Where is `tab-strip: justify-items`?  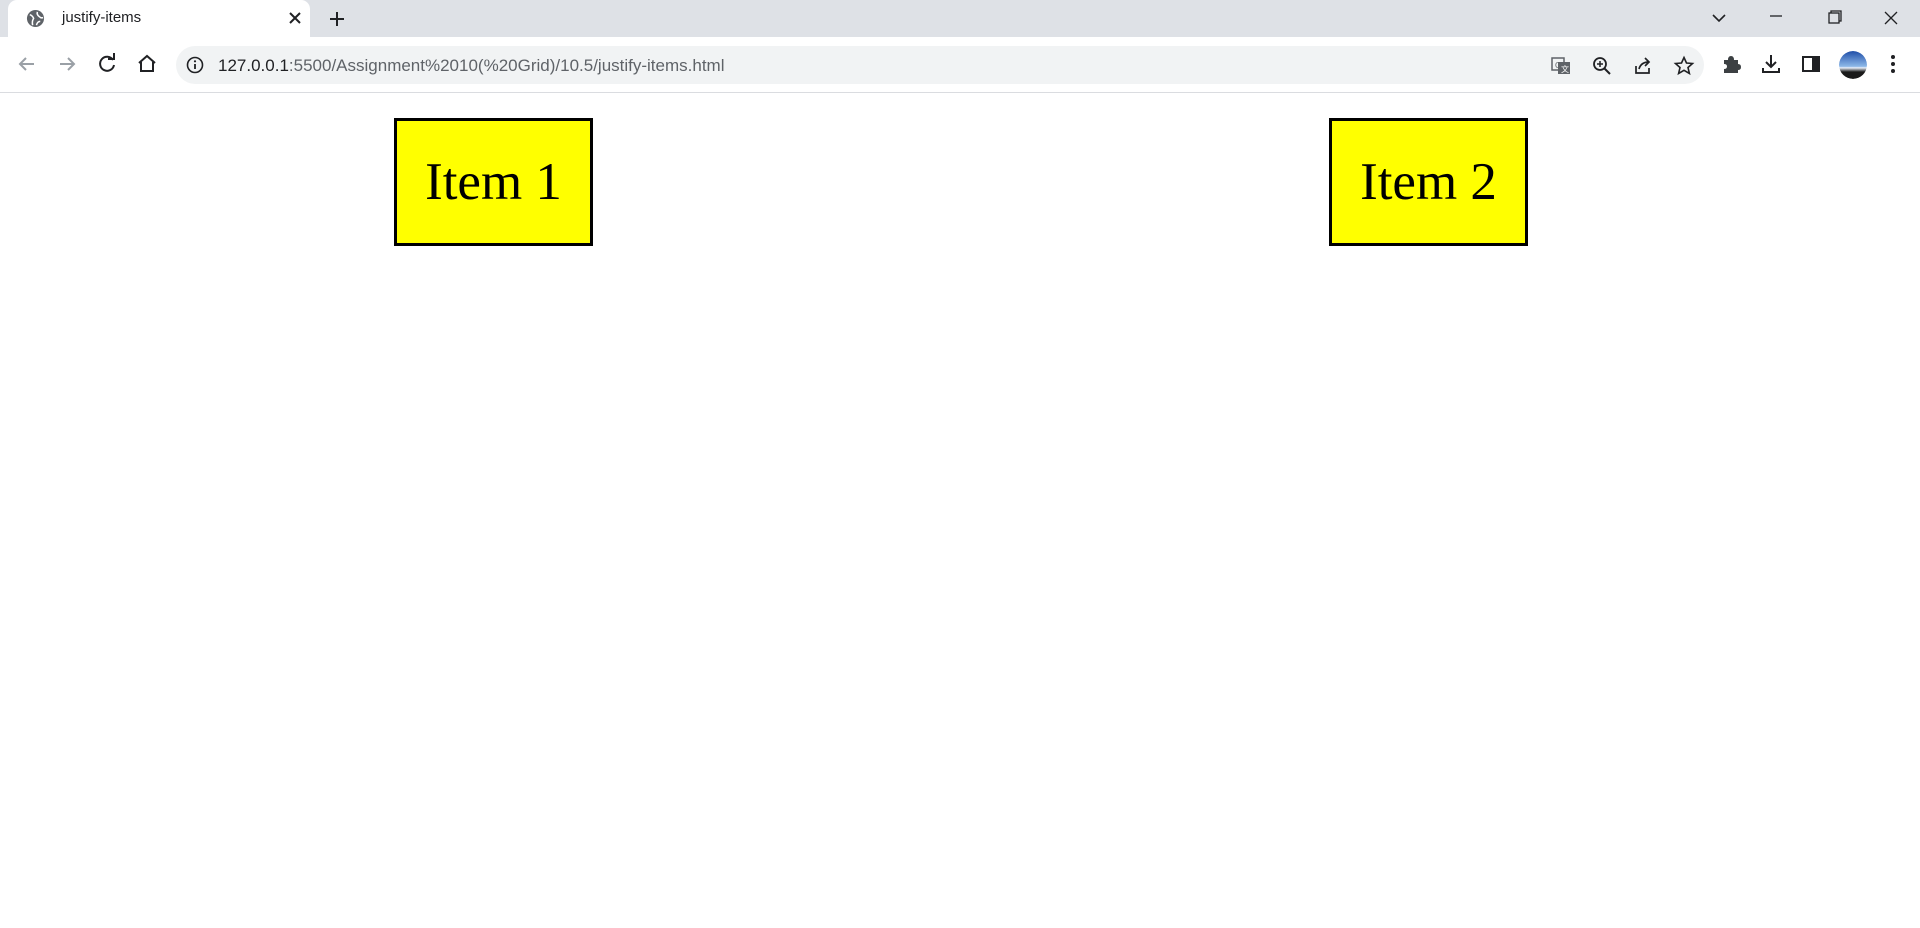 tab-strip: justify-items is located at coordinates (960, 18).